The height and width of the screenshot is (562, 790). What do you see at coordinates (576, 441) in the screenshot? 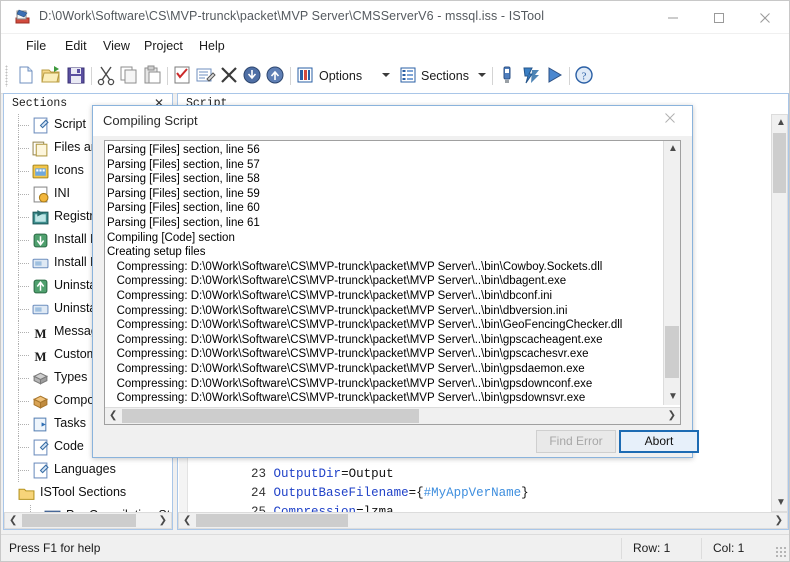
I see `find-error-button: Find Error` at bounding box center [576, 441].